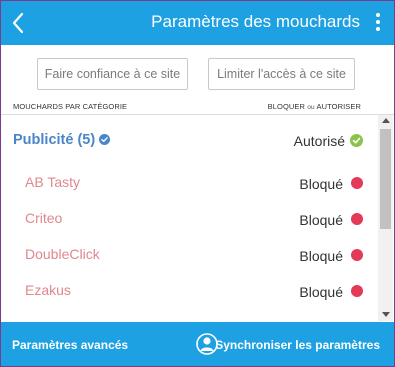  Describe the element at coordinates (70, 106) in the screenshot. I see `column-header-categories: MOUCHARDS PAR CATÉGORIE` at that location.